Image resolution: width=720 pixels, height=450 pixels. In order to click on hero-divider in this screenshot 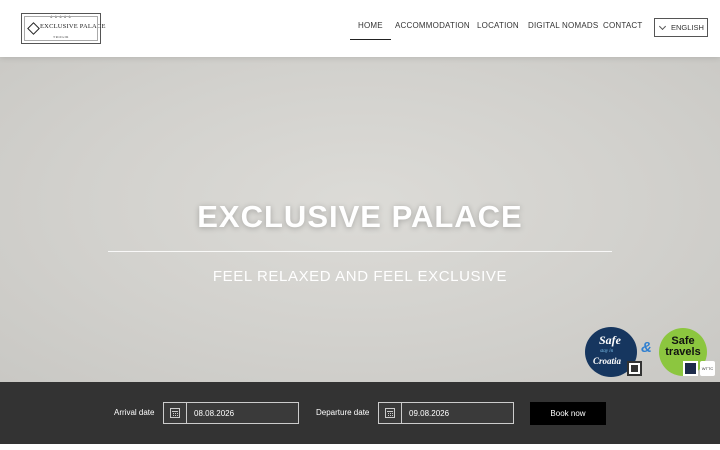, I will do `click(360, 251)`.